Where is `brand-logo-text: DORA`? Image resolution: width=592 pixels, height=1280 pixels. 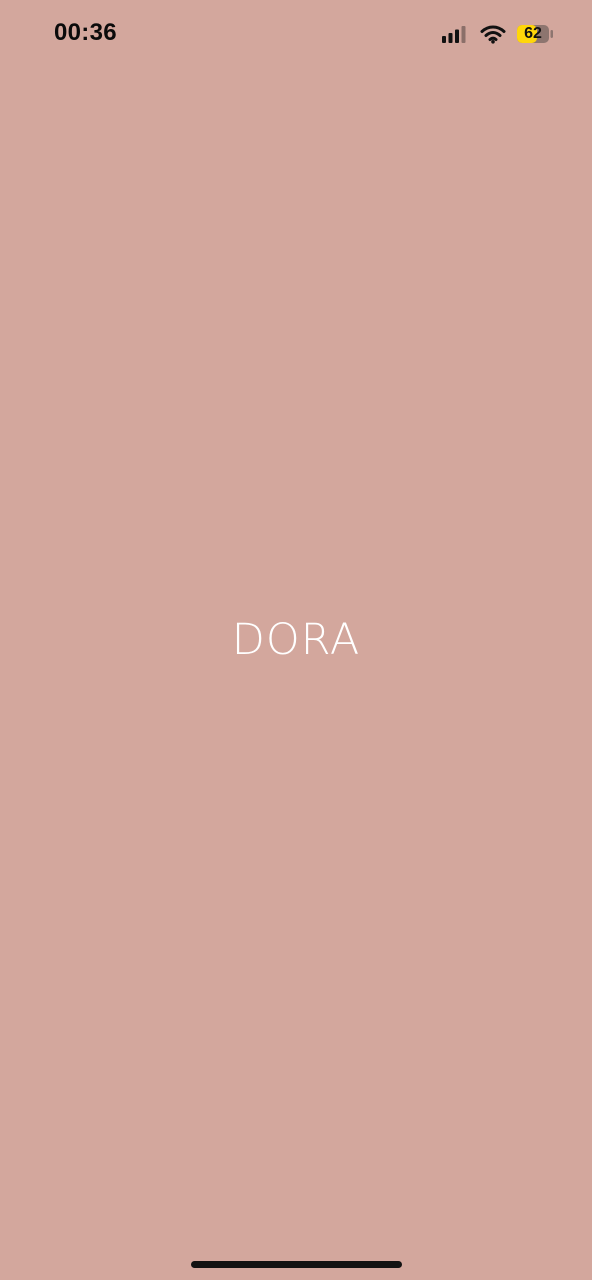 brand-logo-text: DORA is located at coordinates (296, 640).